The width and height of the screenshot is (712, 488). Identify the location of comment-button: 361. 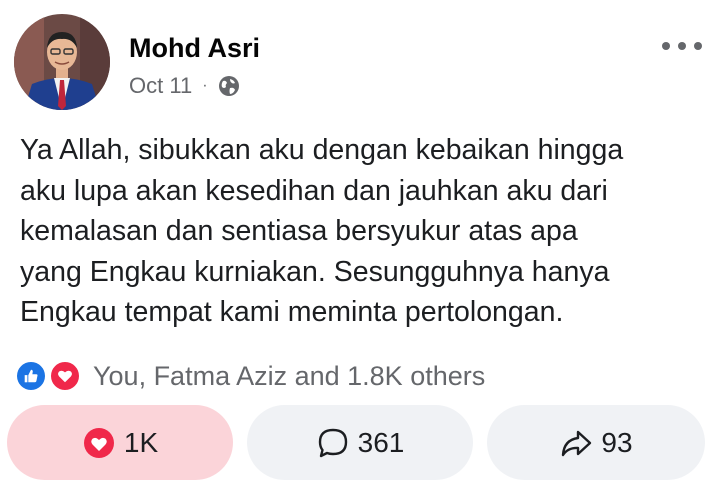
(360, 442).